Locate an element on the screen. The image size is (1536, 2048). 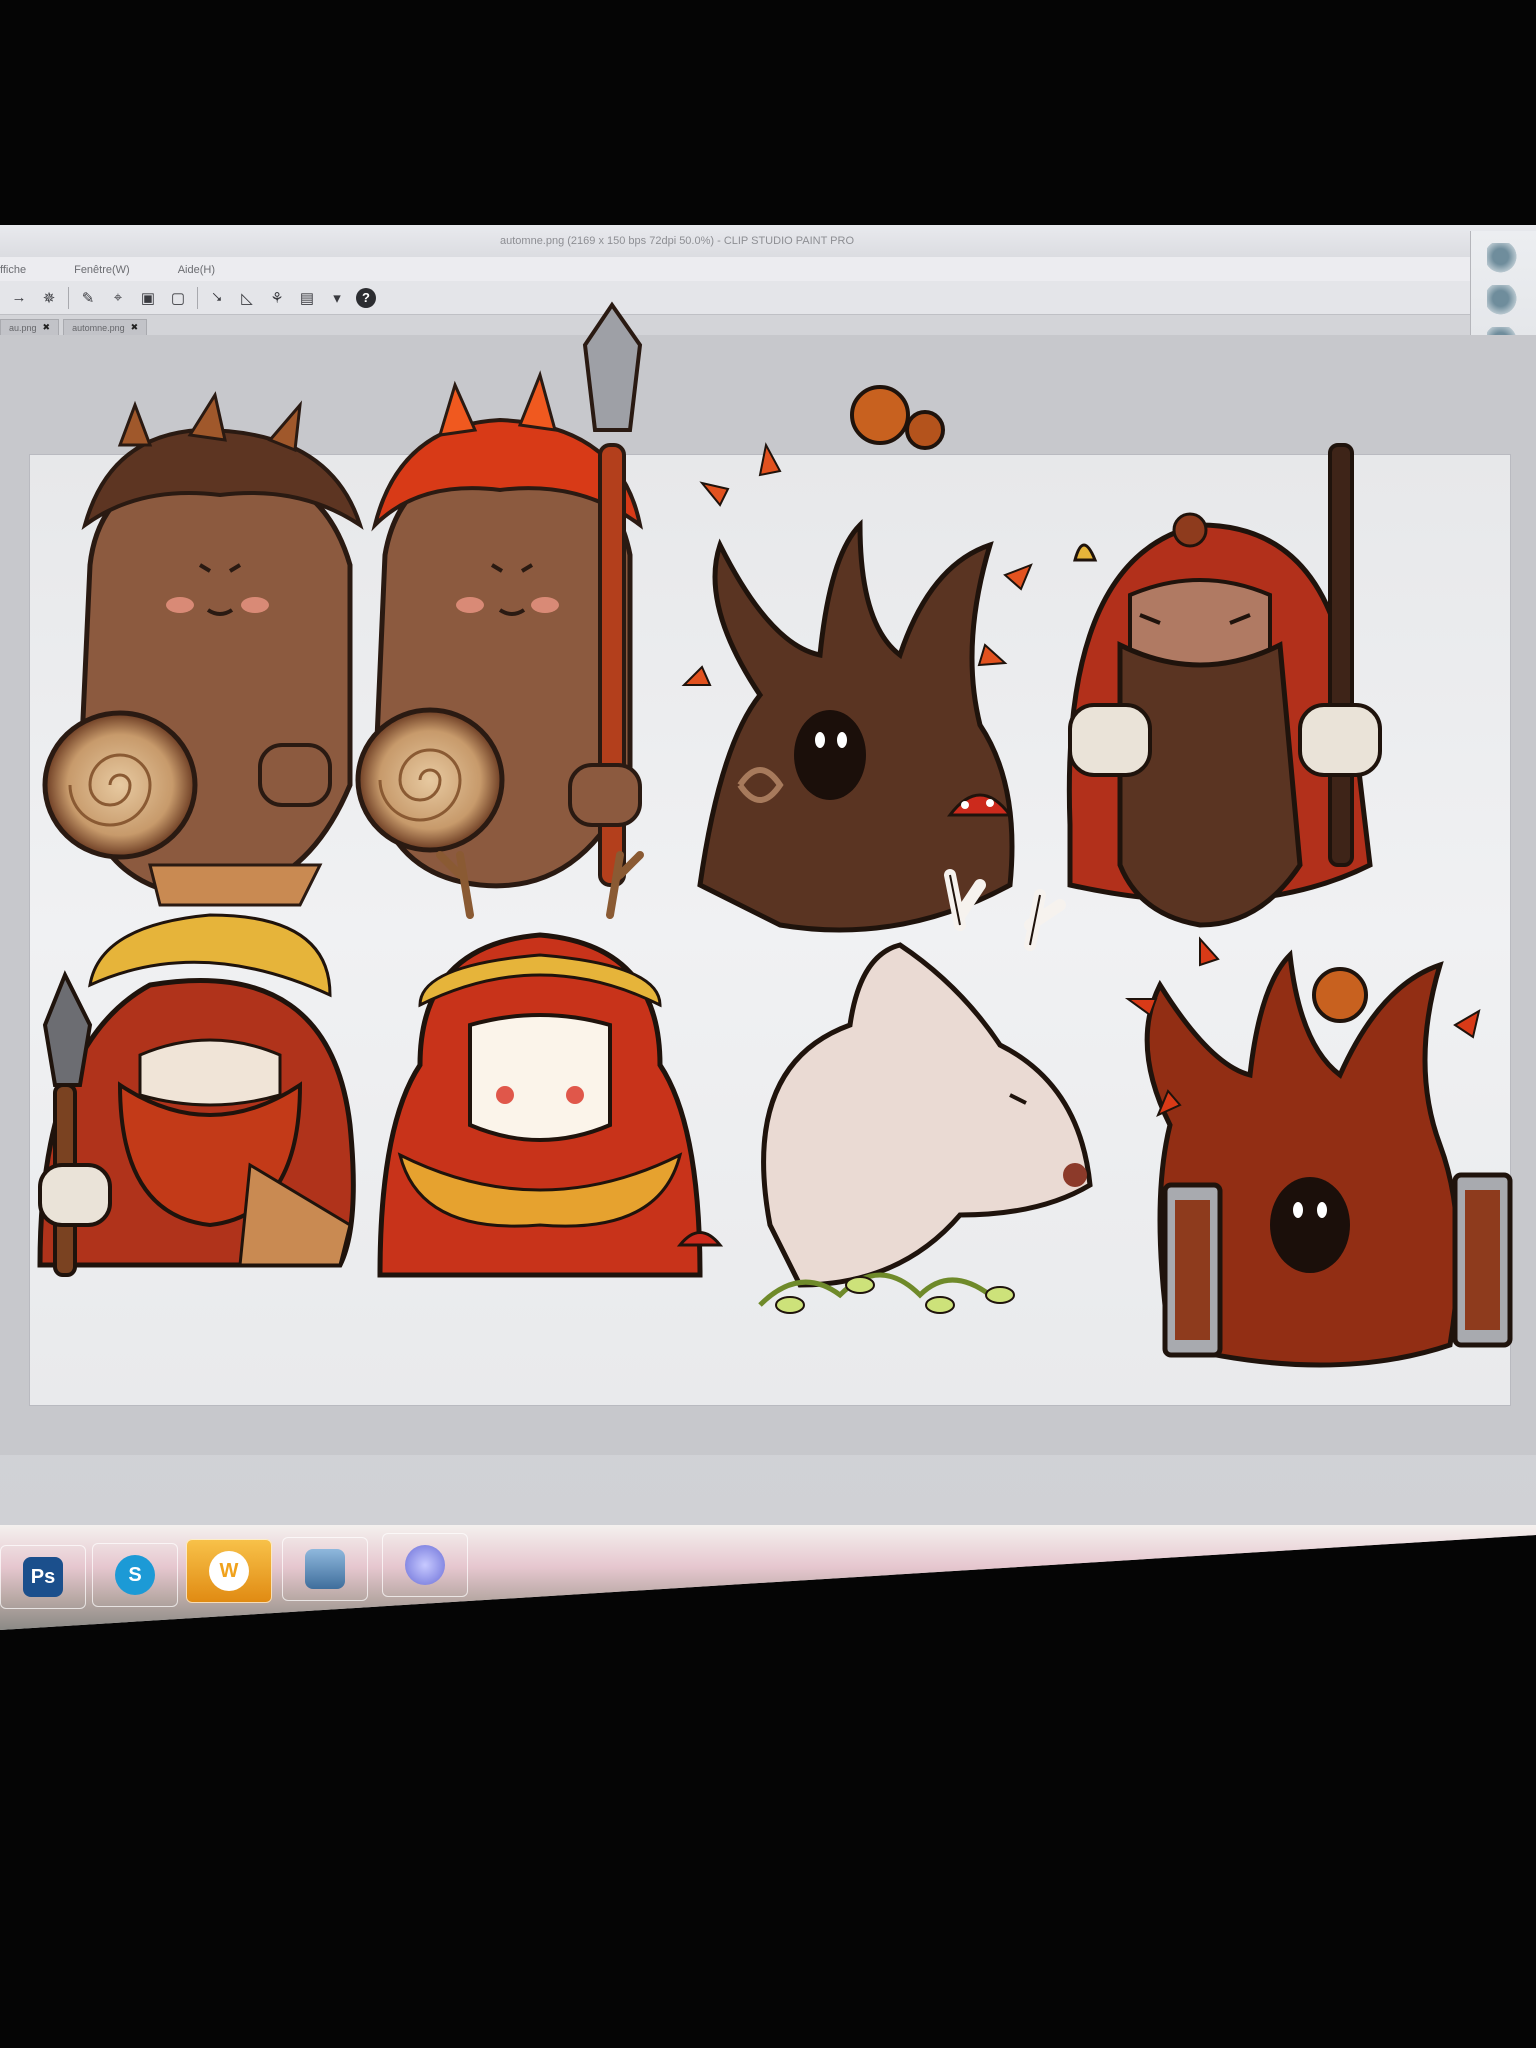
photoshop-icon: Ps is located at coordinates (43, 1577).